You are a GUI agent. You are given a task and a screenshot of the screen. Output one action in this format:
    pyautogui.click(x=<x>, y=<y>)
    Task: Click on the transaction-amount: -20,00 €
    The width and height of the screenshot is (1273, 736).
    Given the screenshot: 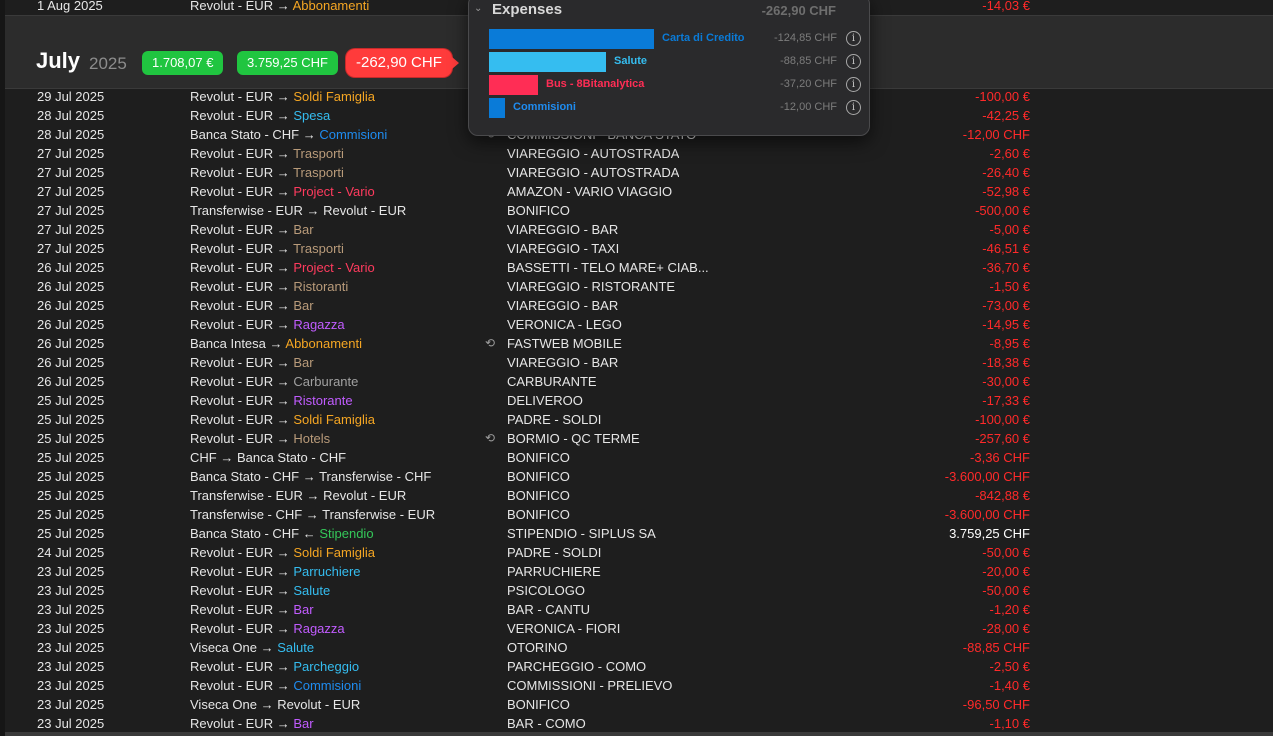 What is the action you would take?
    pyautogui.click(x=1006, y=571)
    